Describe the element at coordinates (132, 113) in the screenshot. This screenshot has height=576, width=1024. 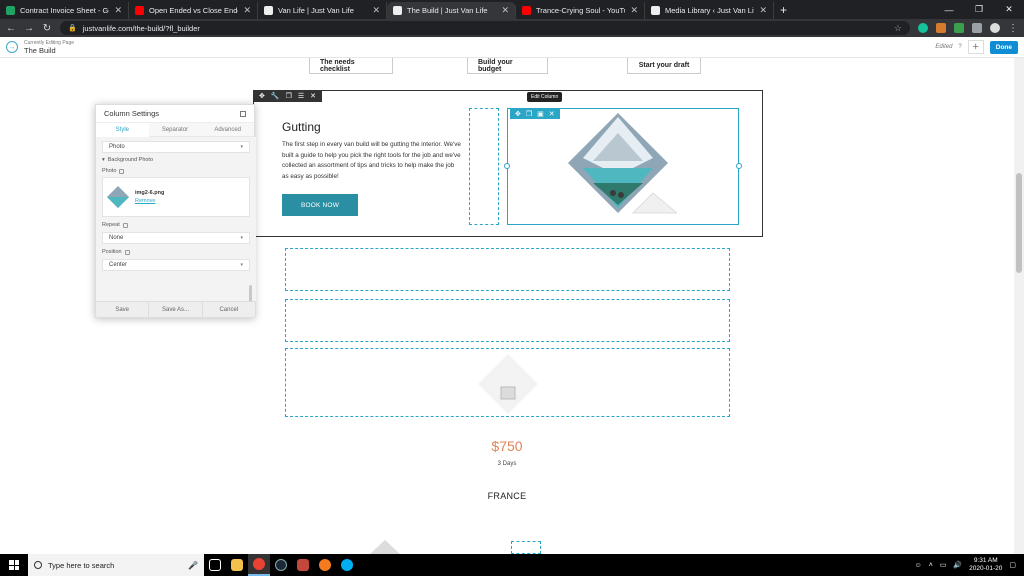
I see `panel-title: Column Settings` at that location.